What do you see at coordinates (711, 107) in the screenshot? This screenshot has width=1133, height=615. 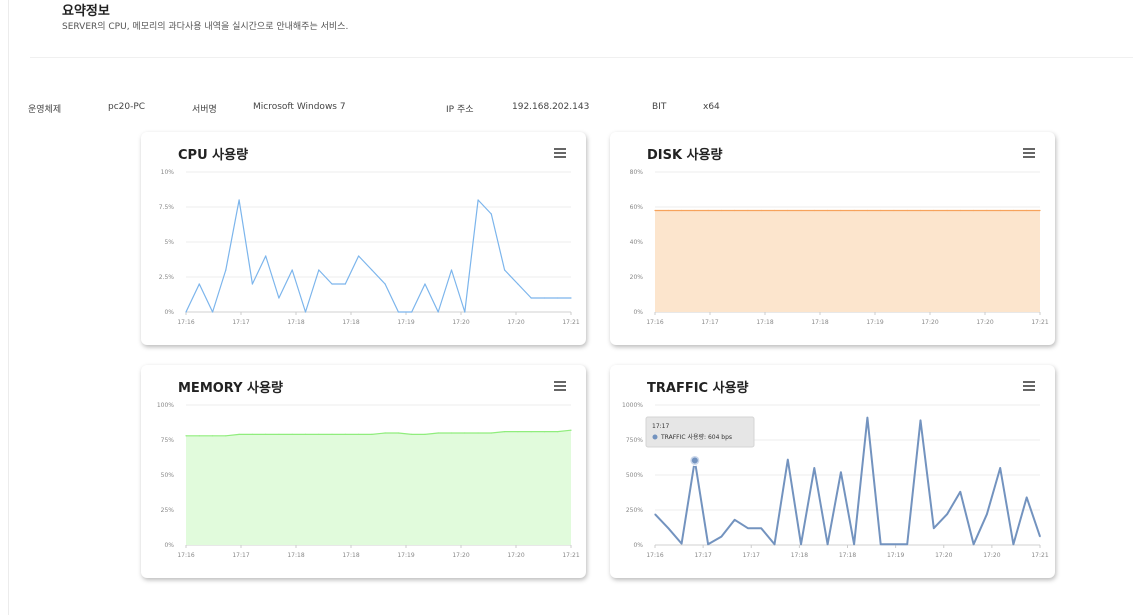 I see `bit-value: x64` at bounding box center [711, 107].